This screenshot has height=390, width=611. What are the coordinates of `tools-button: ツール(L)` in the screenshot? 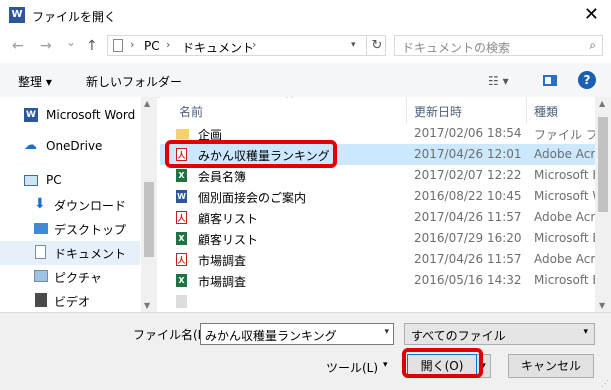 It's located at (352, 367).